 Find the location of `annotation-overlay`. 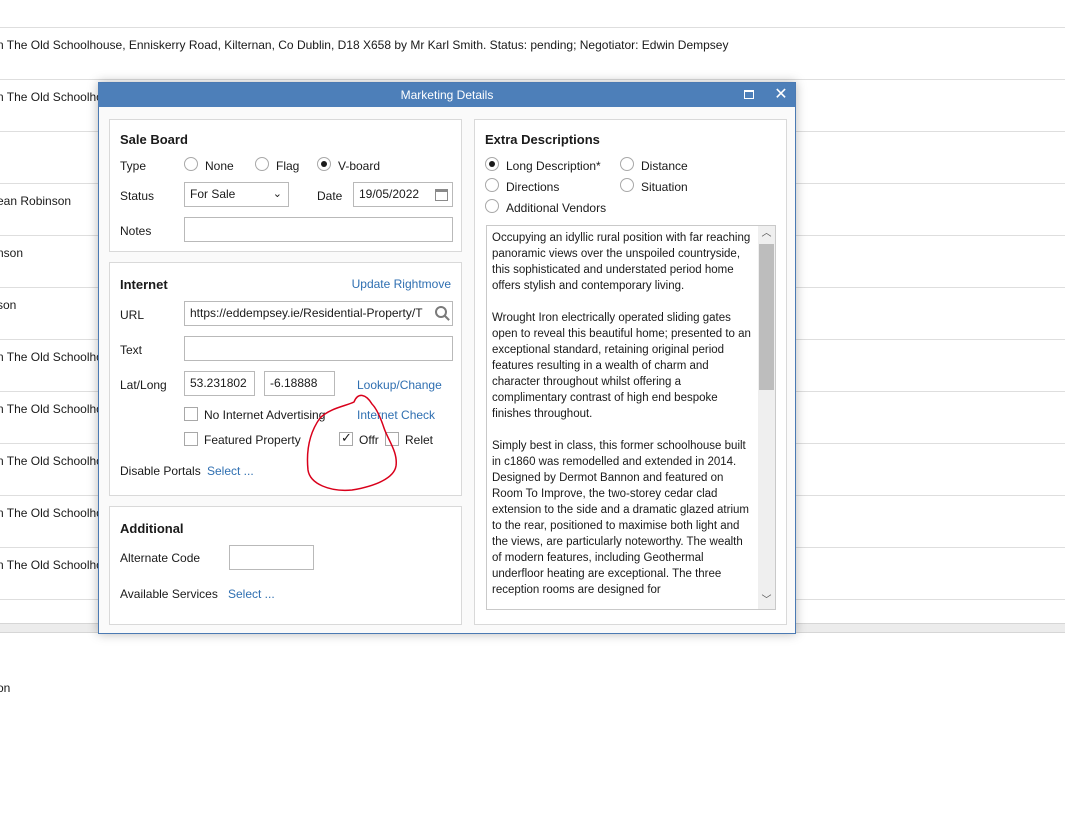

annotation-overlay is located at coordinates (351, 443).